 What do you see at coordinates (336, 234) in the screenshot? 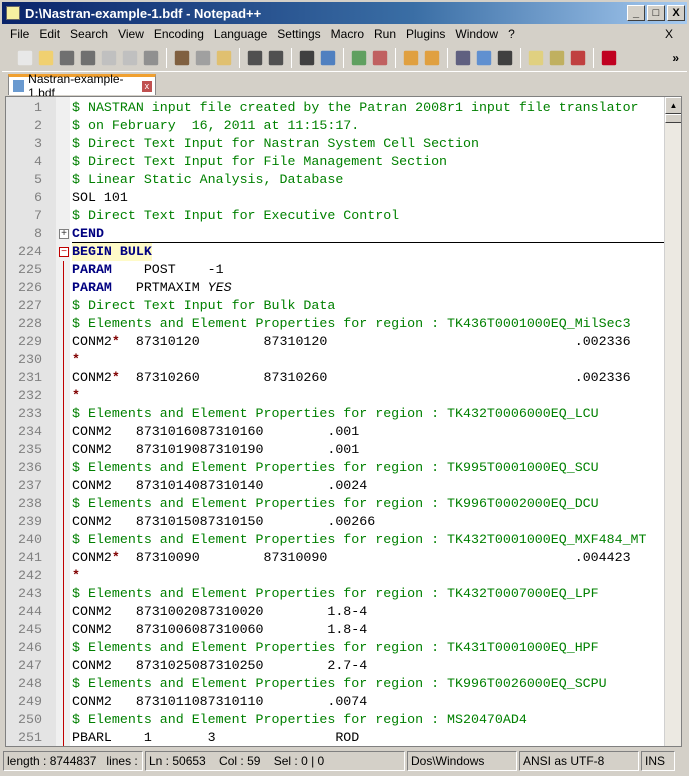
I see `code-line: 8 + CEND` at bounding box center [336, 234].